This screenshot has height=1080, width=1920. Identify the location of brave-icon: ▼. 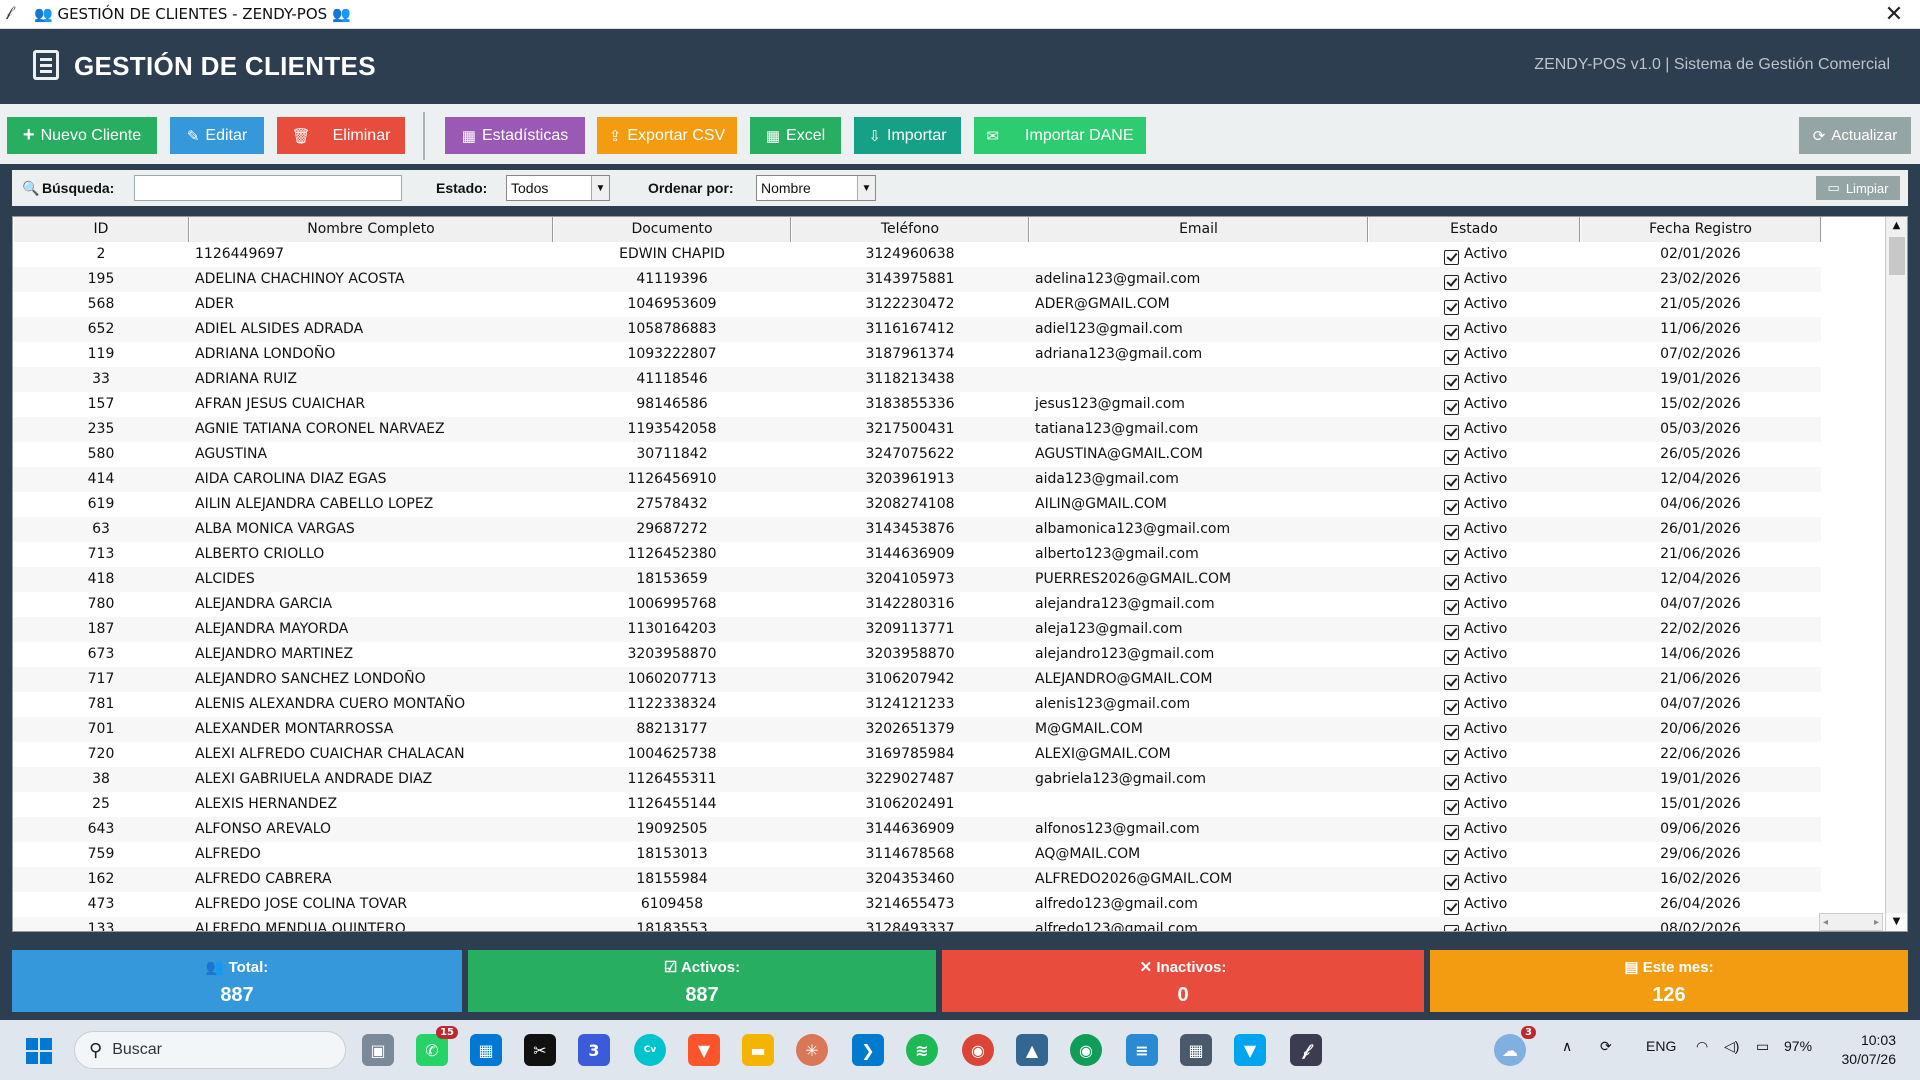
(704, 1050).